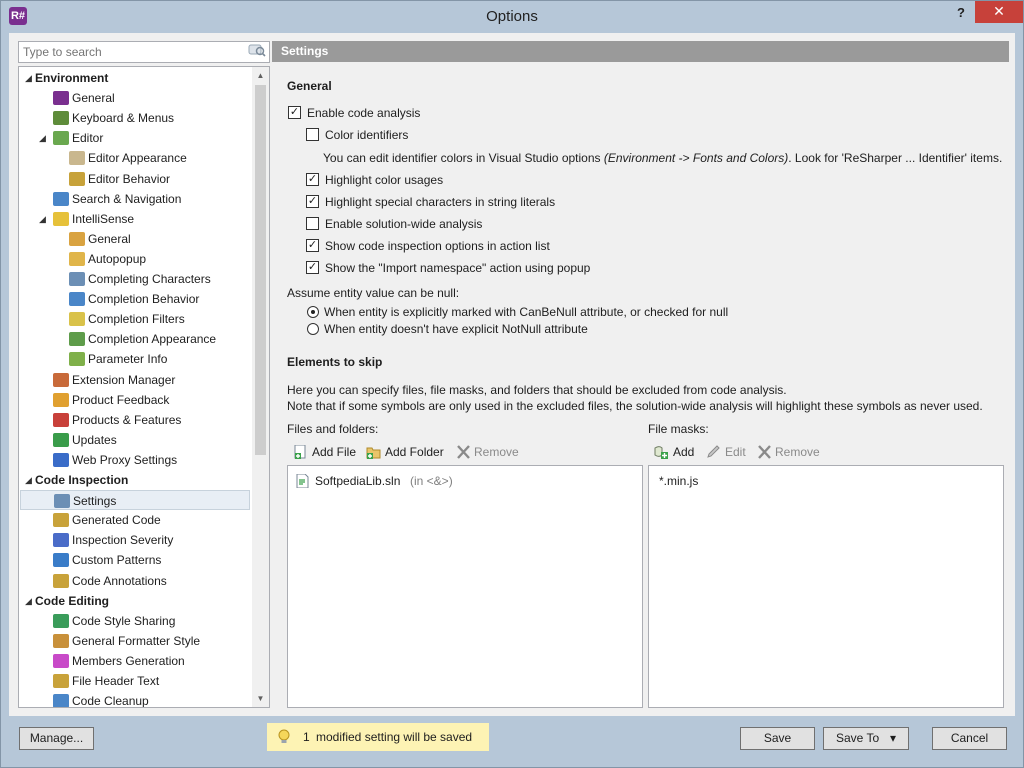 The width and height of the screenshot is (1024, 768). What do you see at coordinates (696, 158) in the screenshot?
I see `identifier-note-path: (Environment -> Fonts and Colors)` at bounding box center [696, 158].